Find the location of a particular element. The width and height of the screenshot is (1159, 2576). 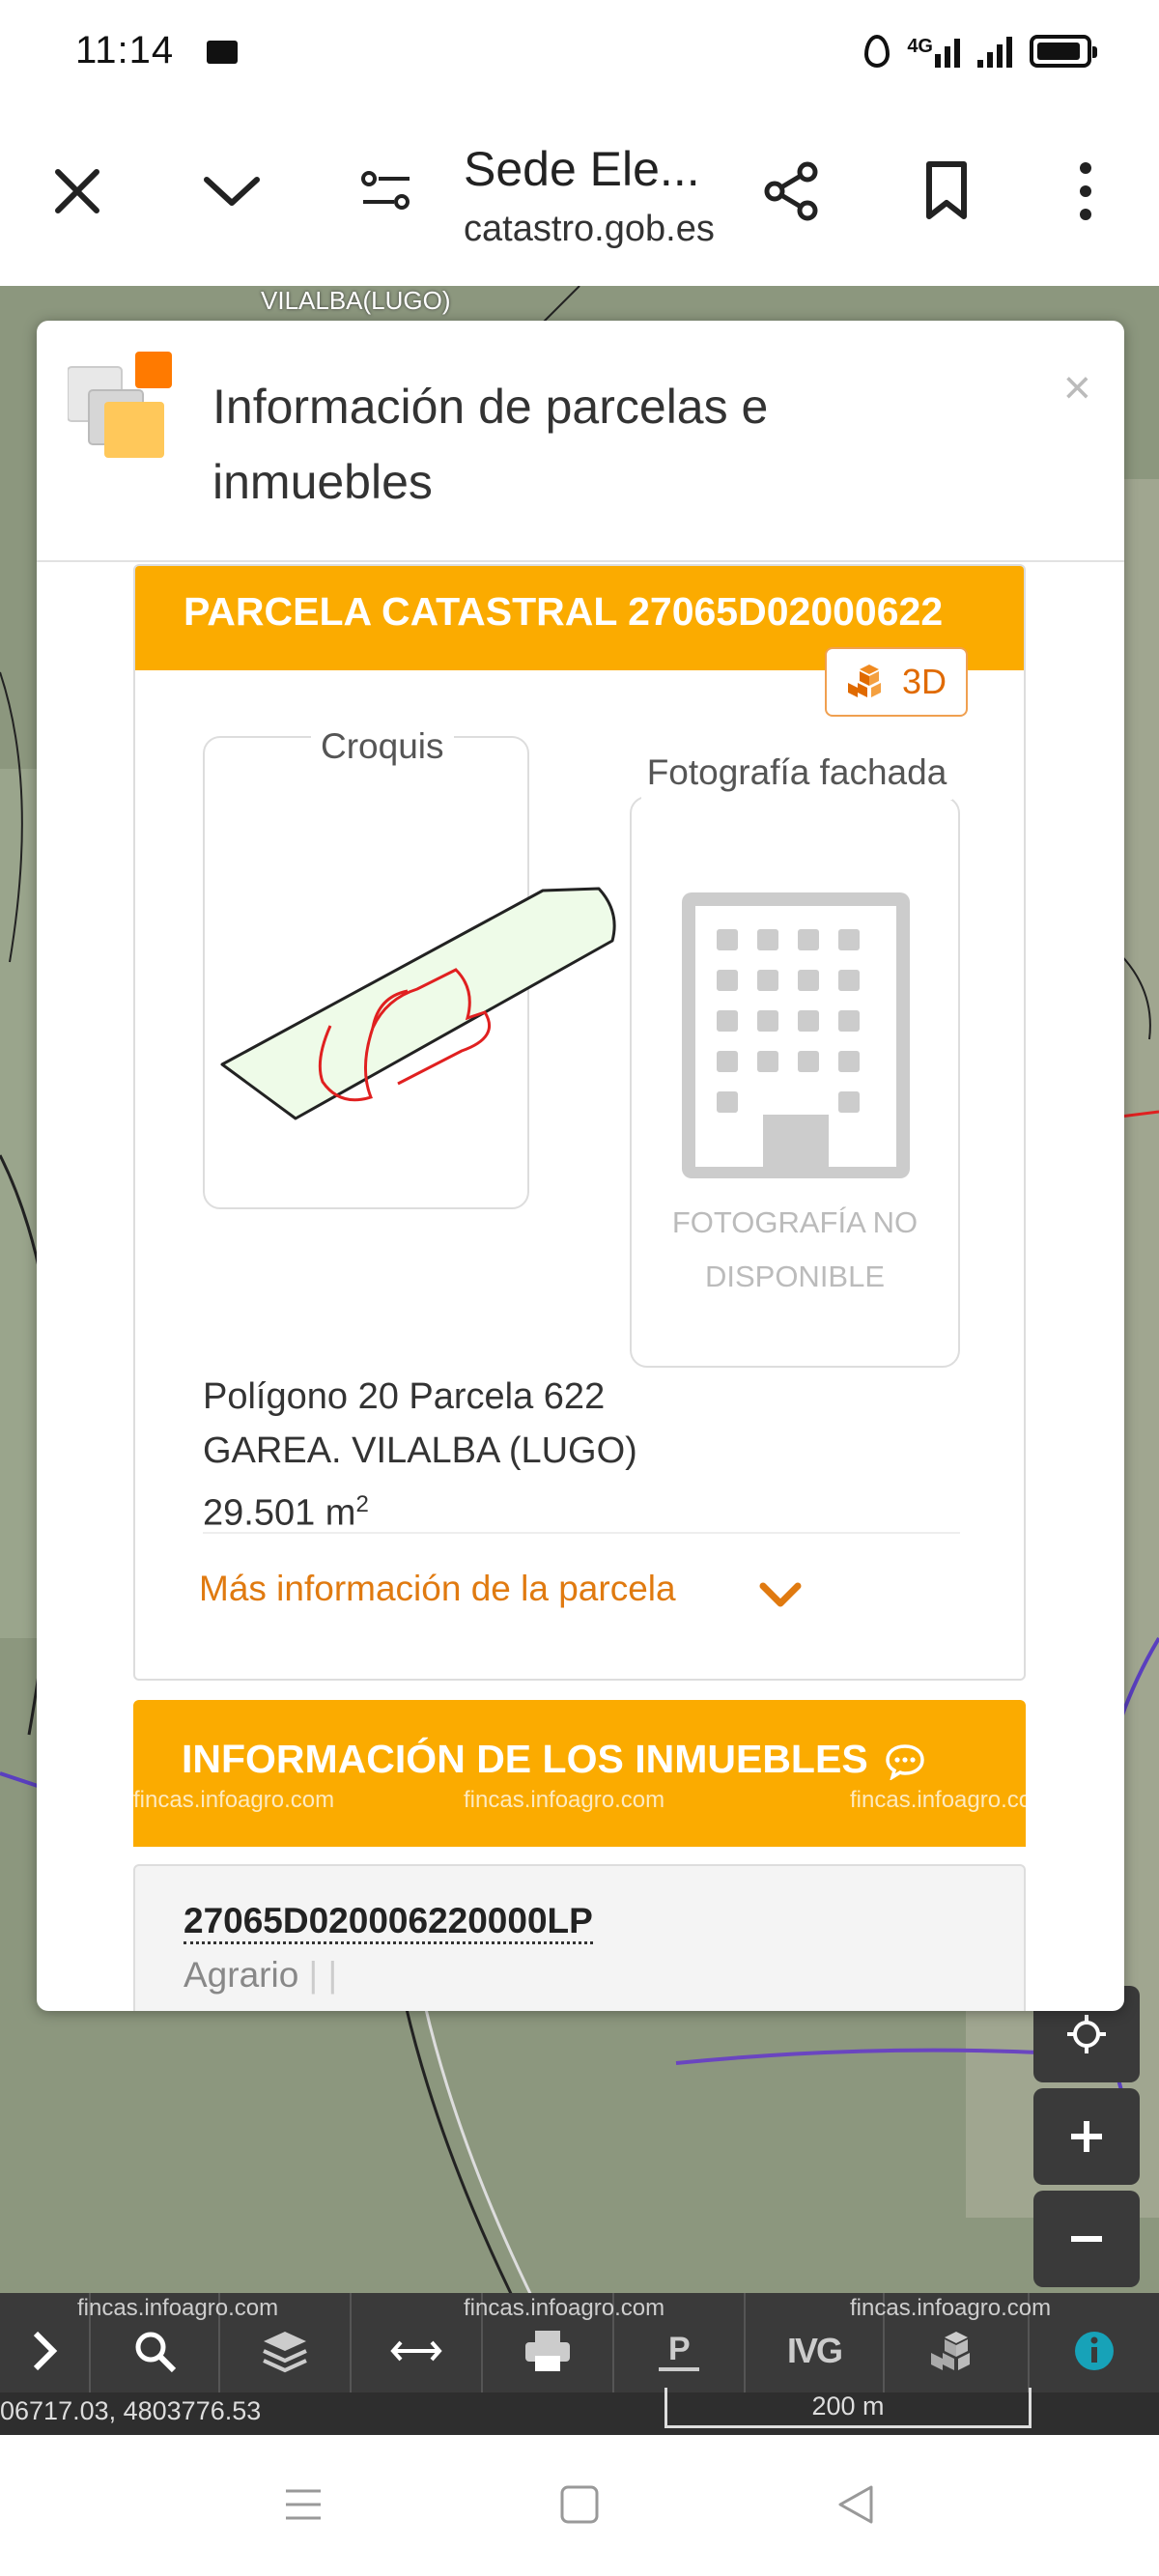

close-icon is located at coordinates (78, 191).